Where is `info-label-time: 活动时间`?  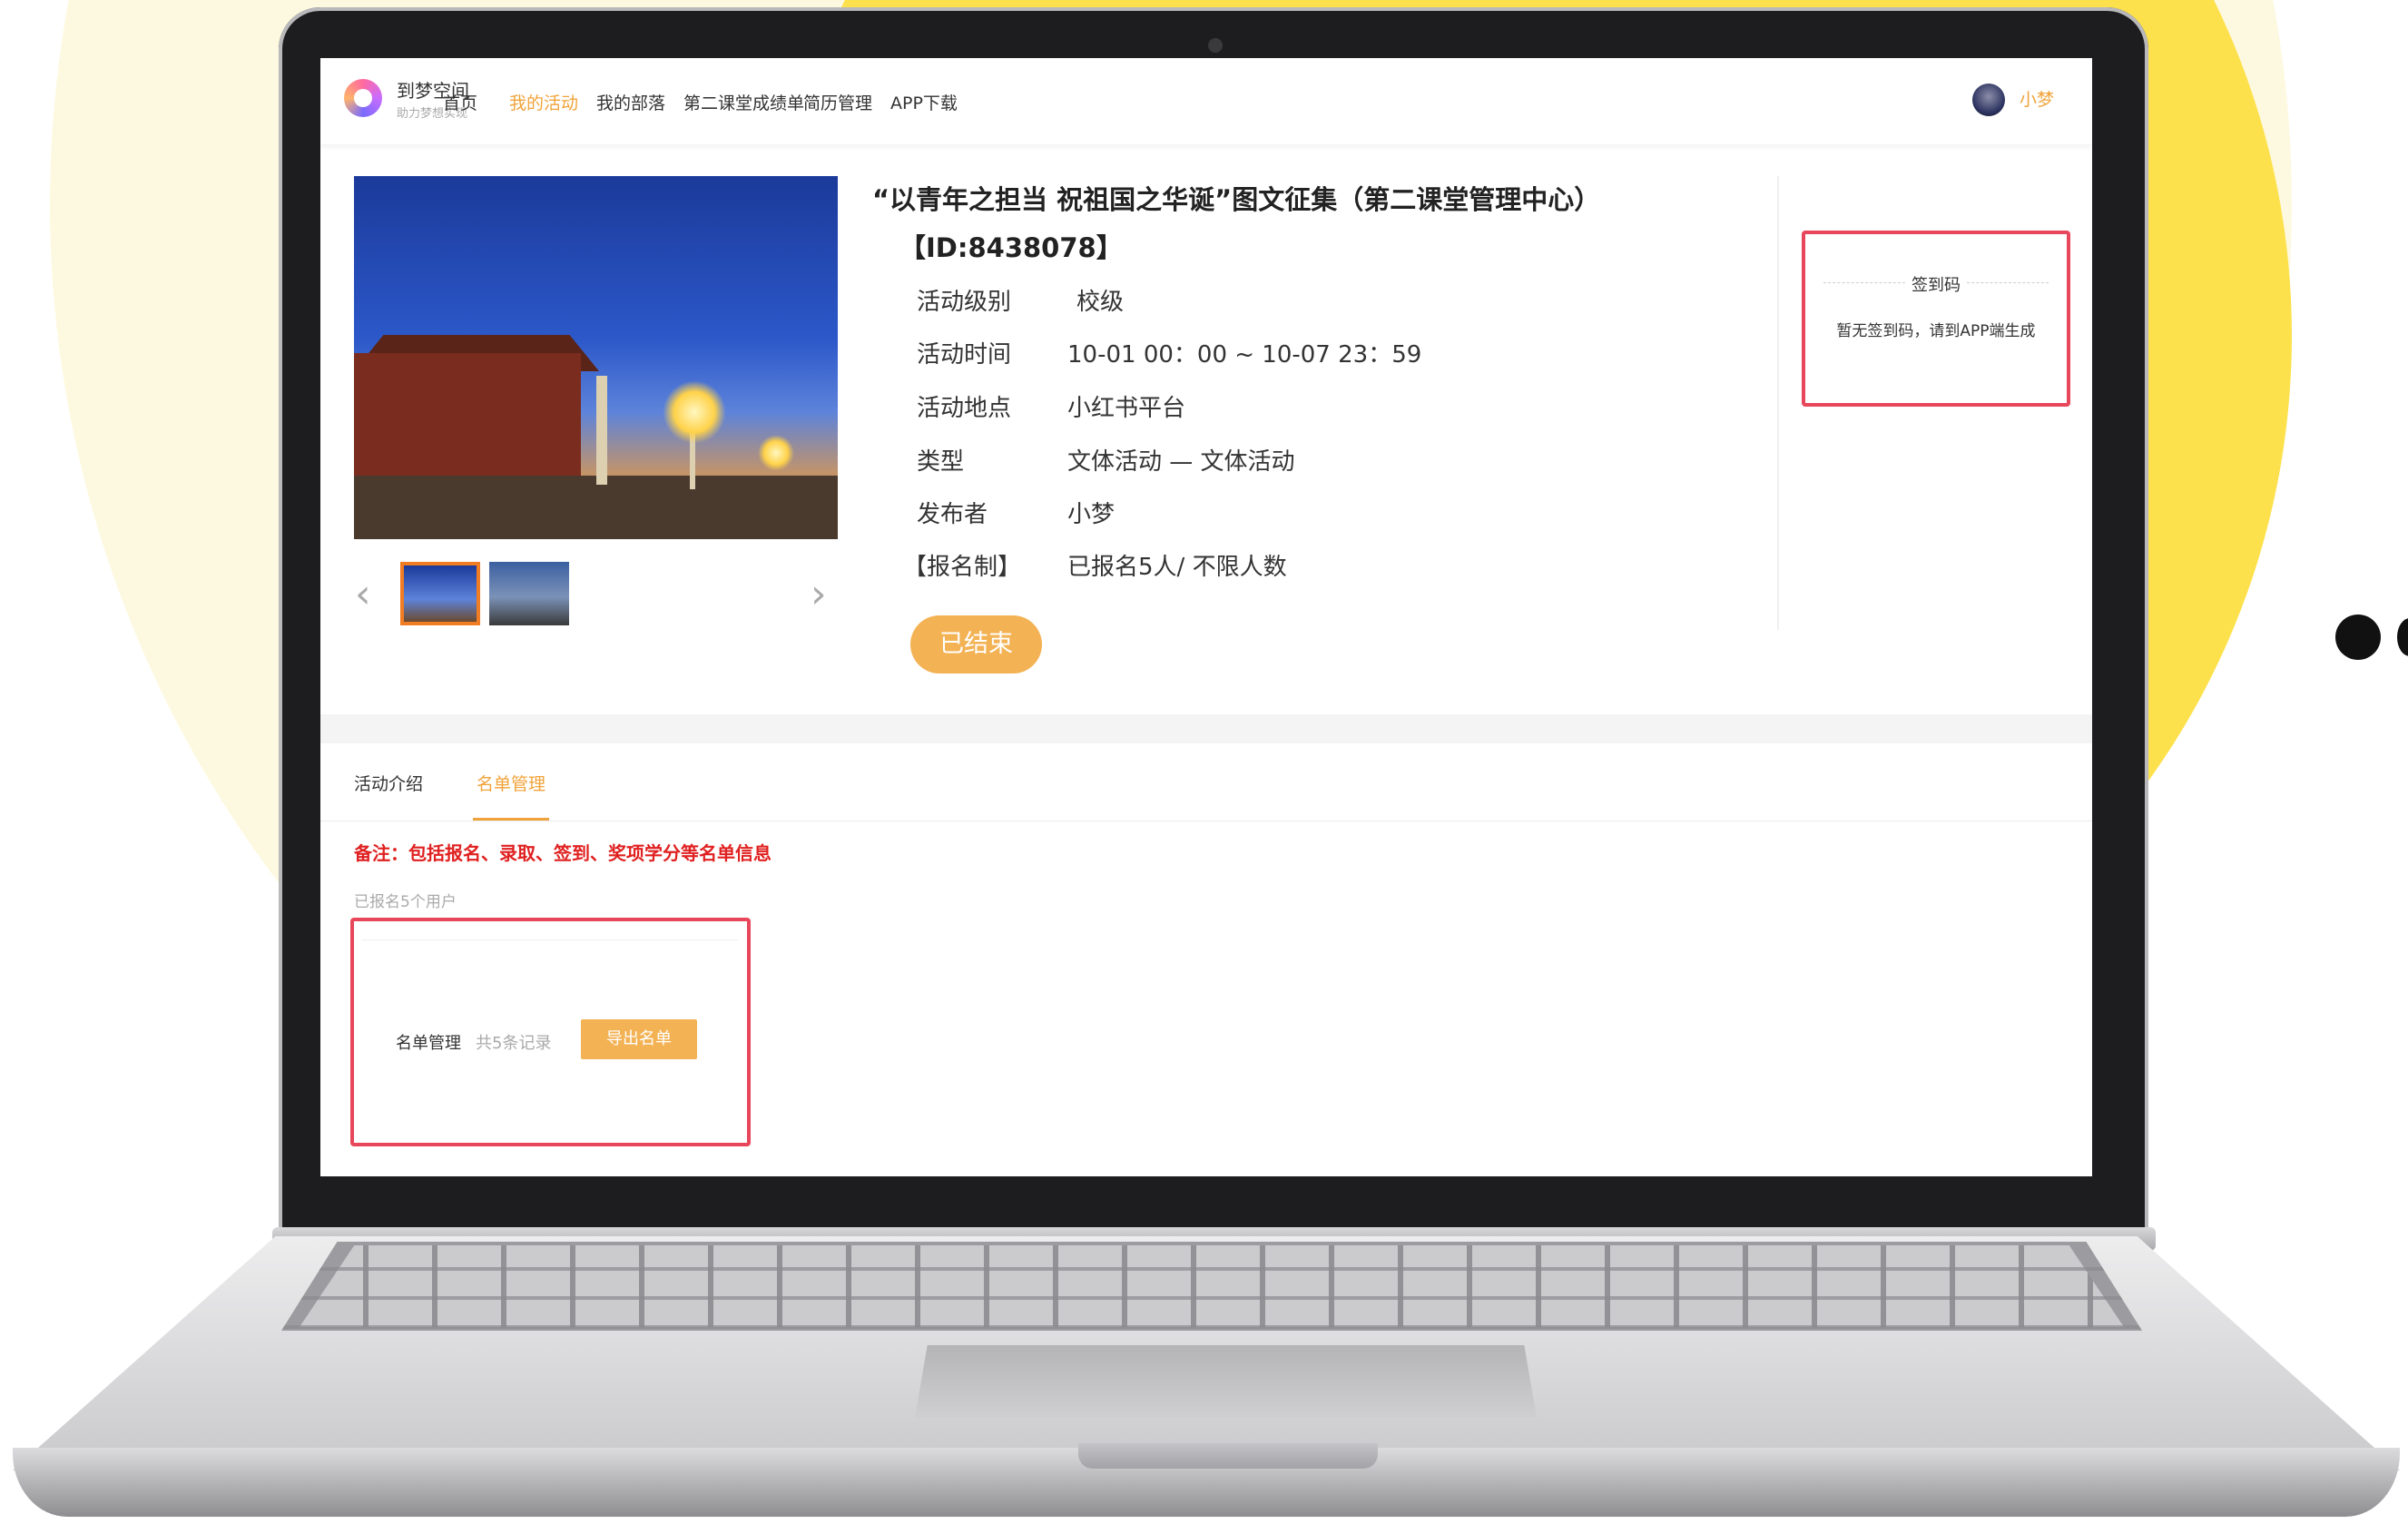 info-label-time: 活动时间 is located at coordinates (964, 355).